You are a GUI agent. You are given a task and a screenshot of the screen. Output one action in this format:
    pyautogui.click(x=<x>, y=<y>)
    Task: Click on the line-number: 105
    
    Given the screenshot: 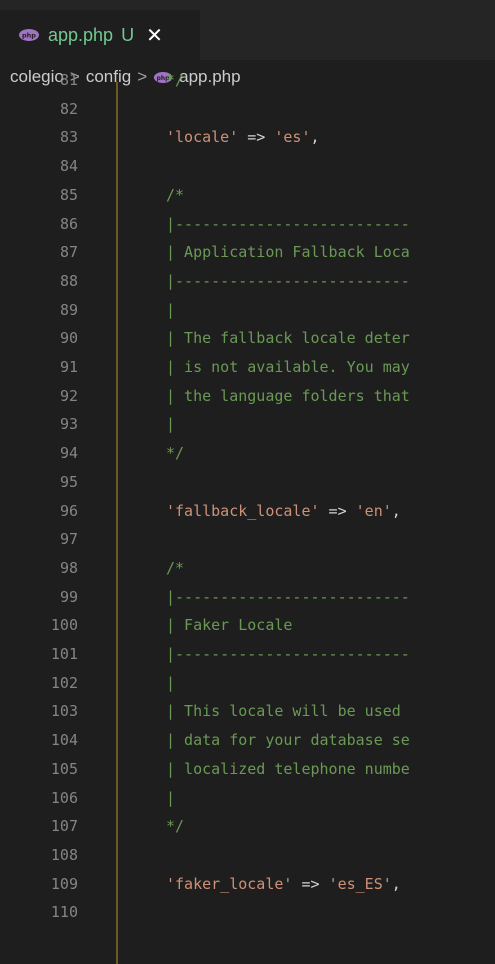 What is the action you would take?
    pyautogui.click(x=64, y=768)
    